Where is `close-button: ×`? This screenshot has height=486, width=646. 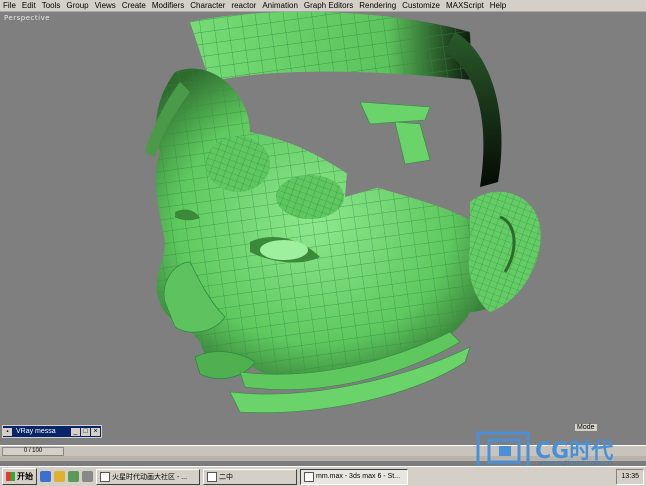
close-button: × is located at coordinates (95, 431).